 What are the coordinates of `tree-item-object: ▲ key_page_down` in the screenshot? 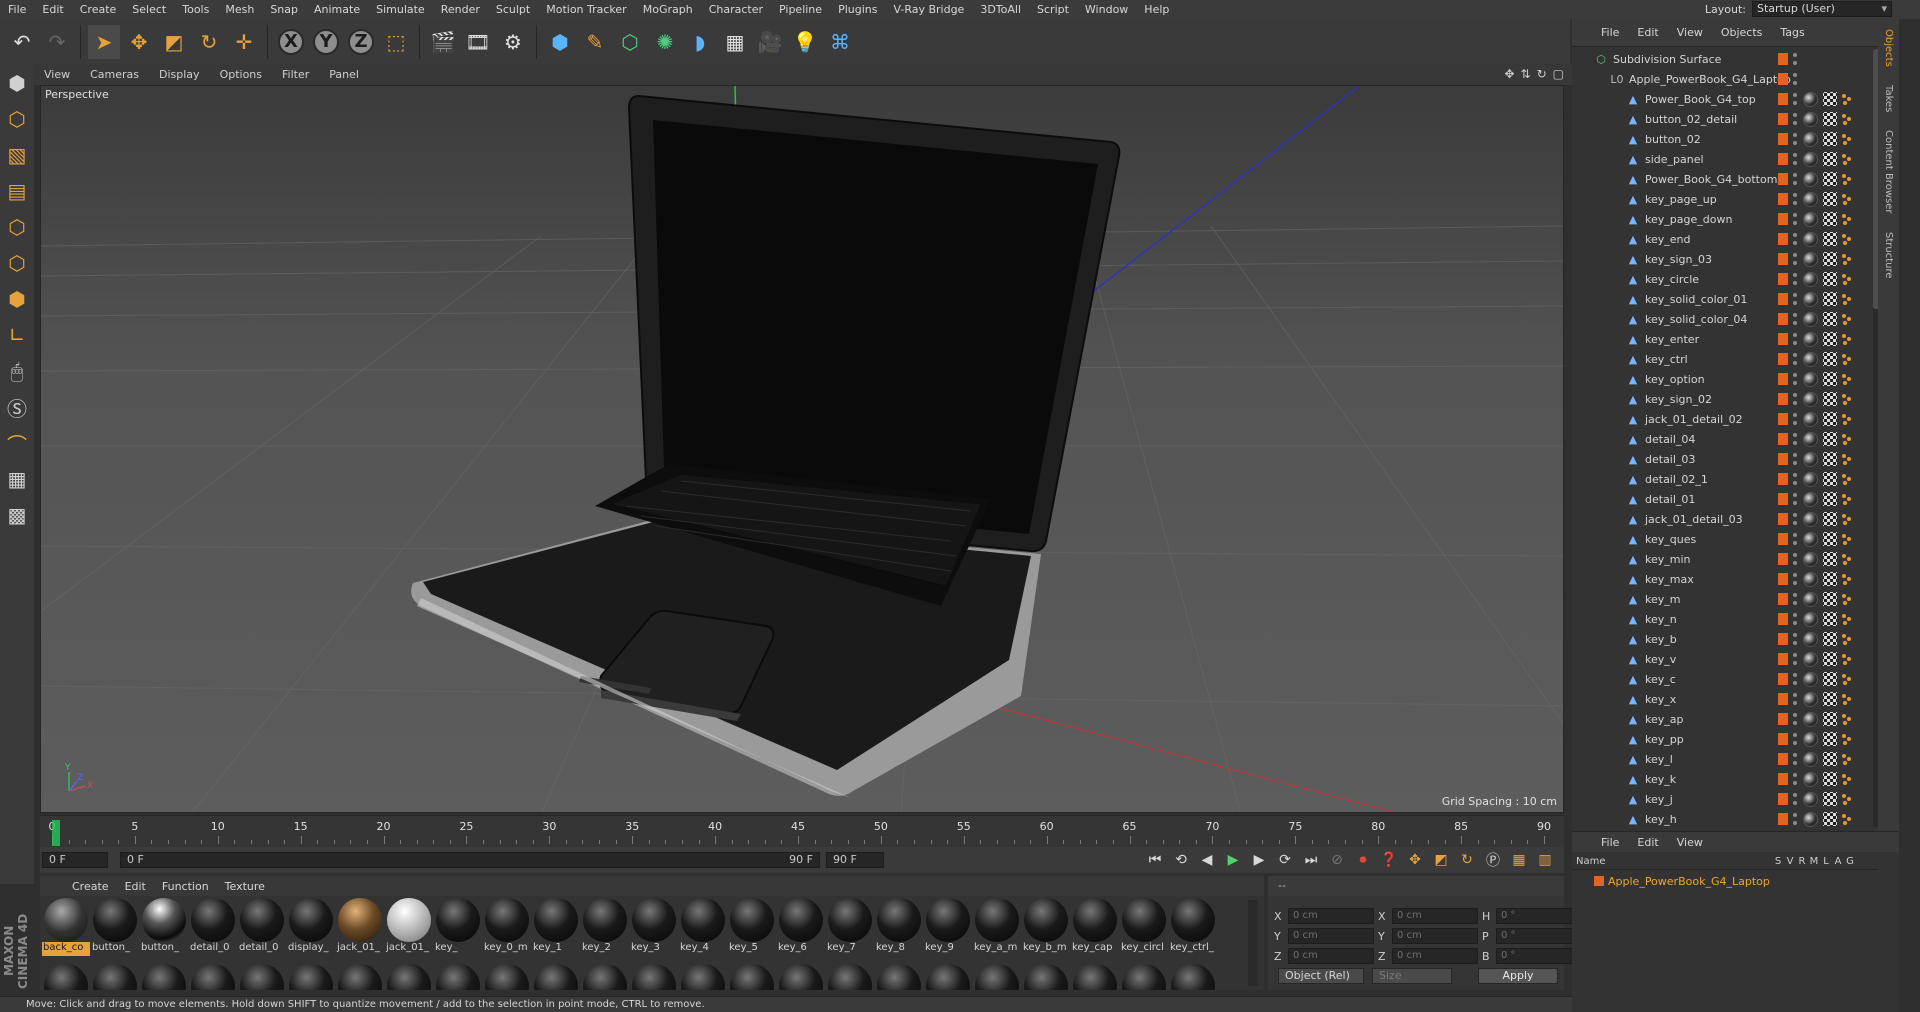 It's located at (1735, 219).